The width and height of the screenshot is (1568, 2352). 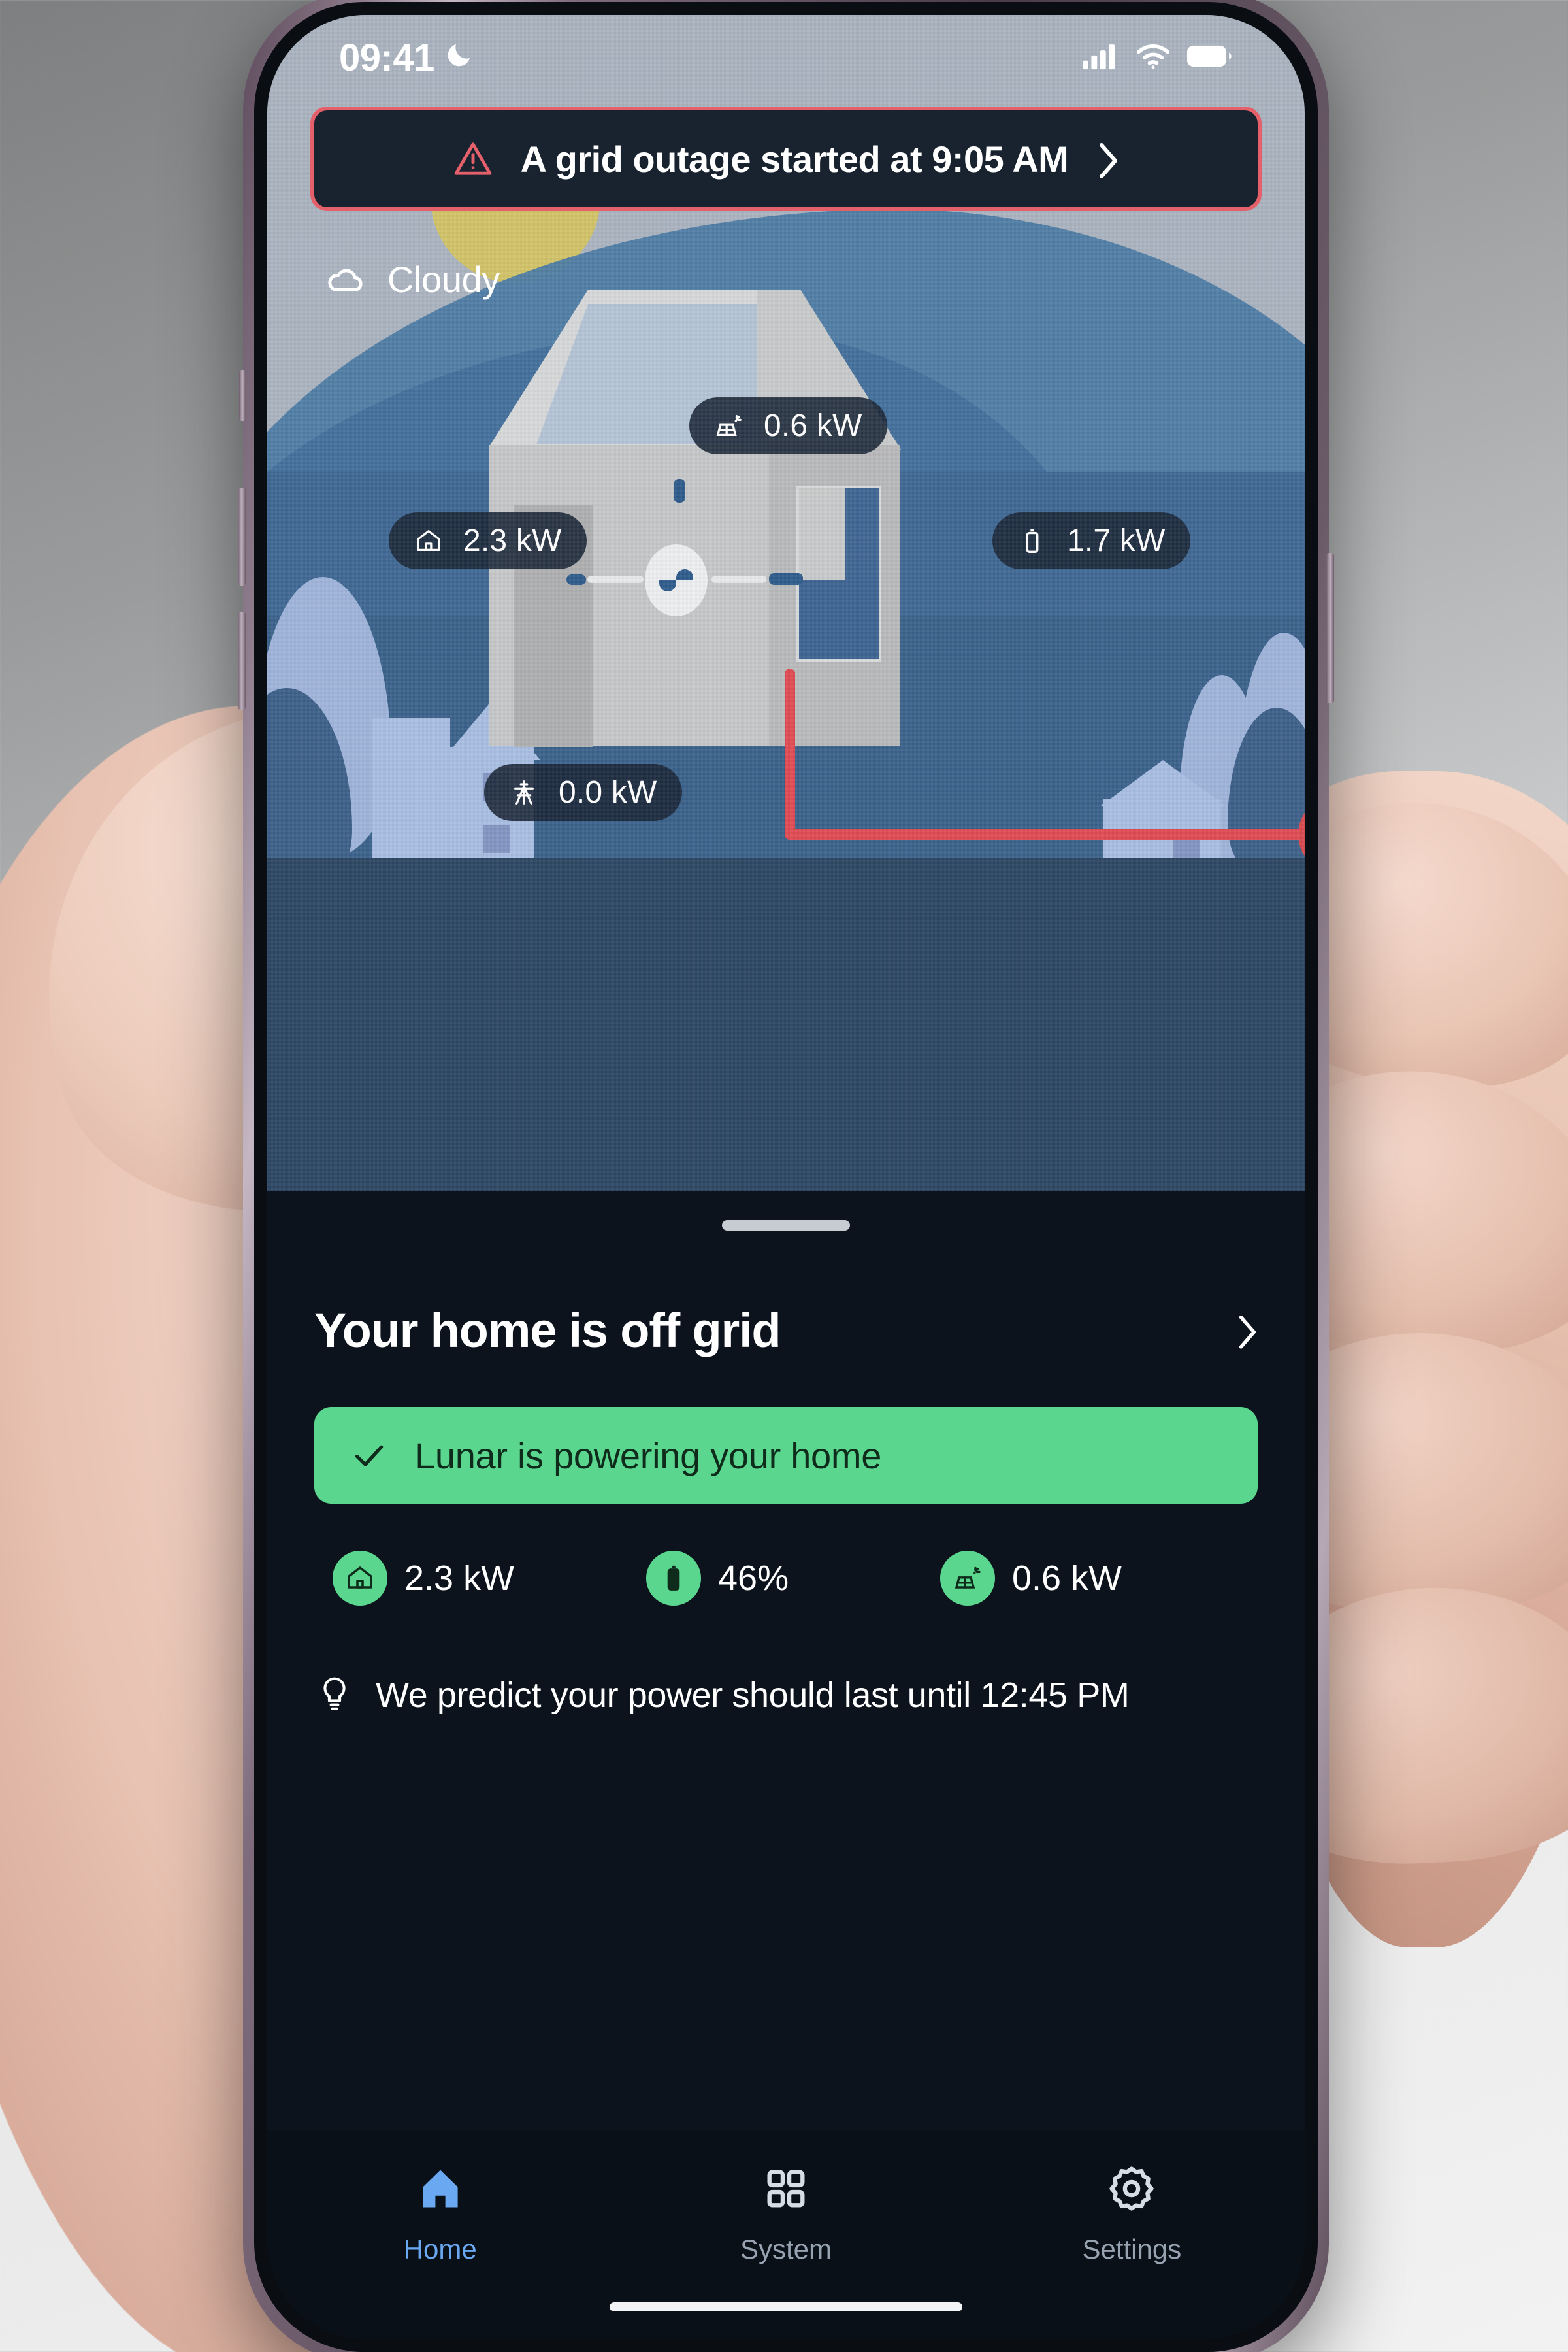 I want to click on status-bar-time-group: 09:41, so click(x=407, y=58).